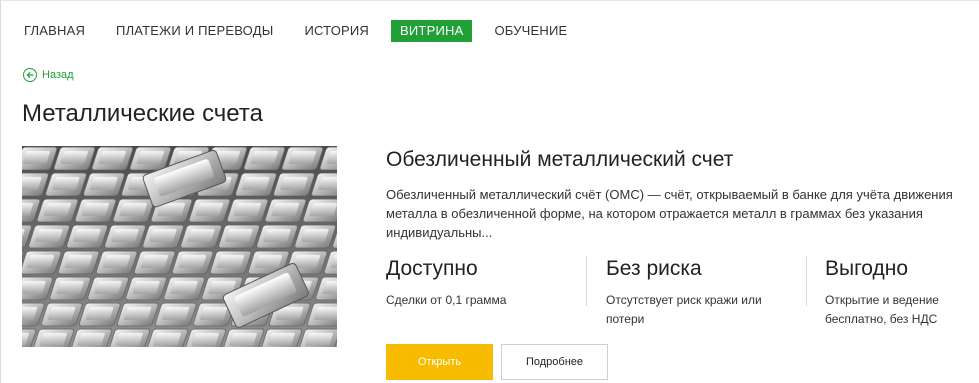  What do you see at coordinates (54, 31) in the screenshot?
I see `nav-item-home: ГЛАВНАЯ` at bounding box center [54, 31].